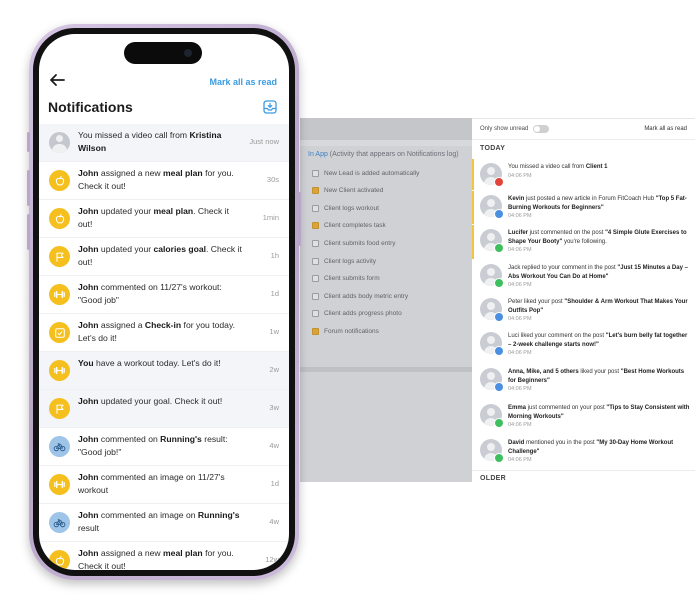  What do you see at coordinates (218, 515) in the screenshot?
I see `notification-text-bold2: Running's` at bounding box center [218, 515].